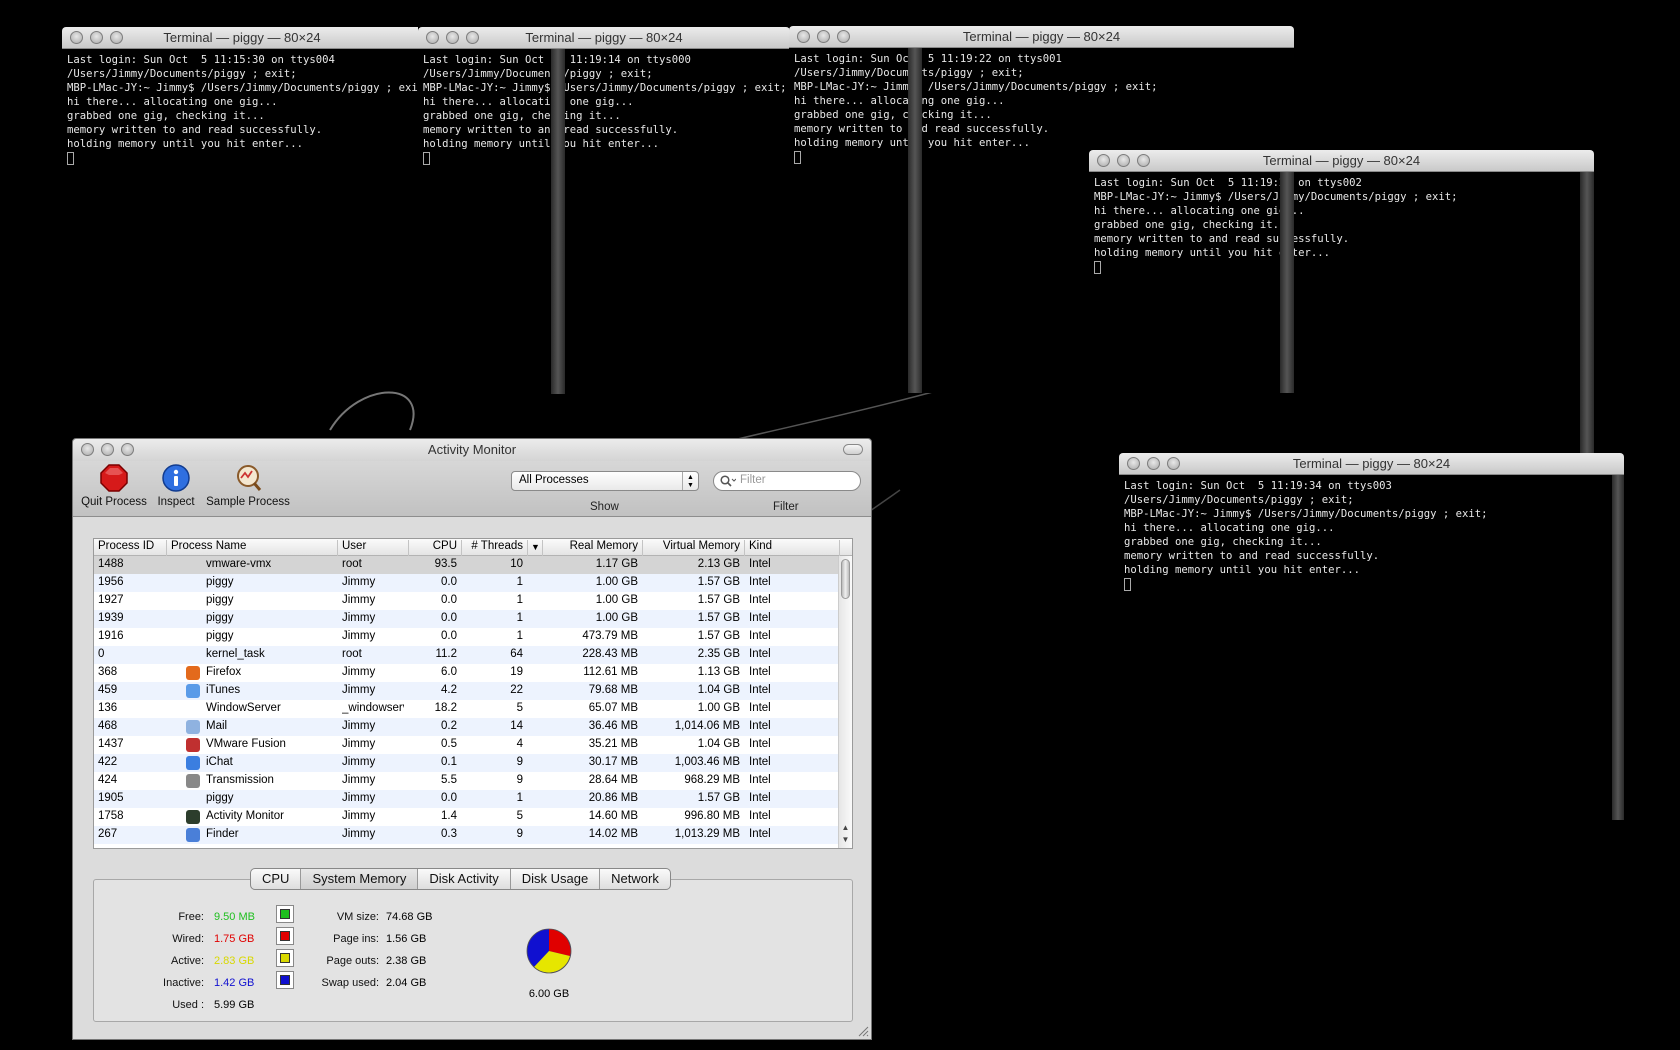  I want to click on cell-real: 30.17 MB, so click(613, 762).